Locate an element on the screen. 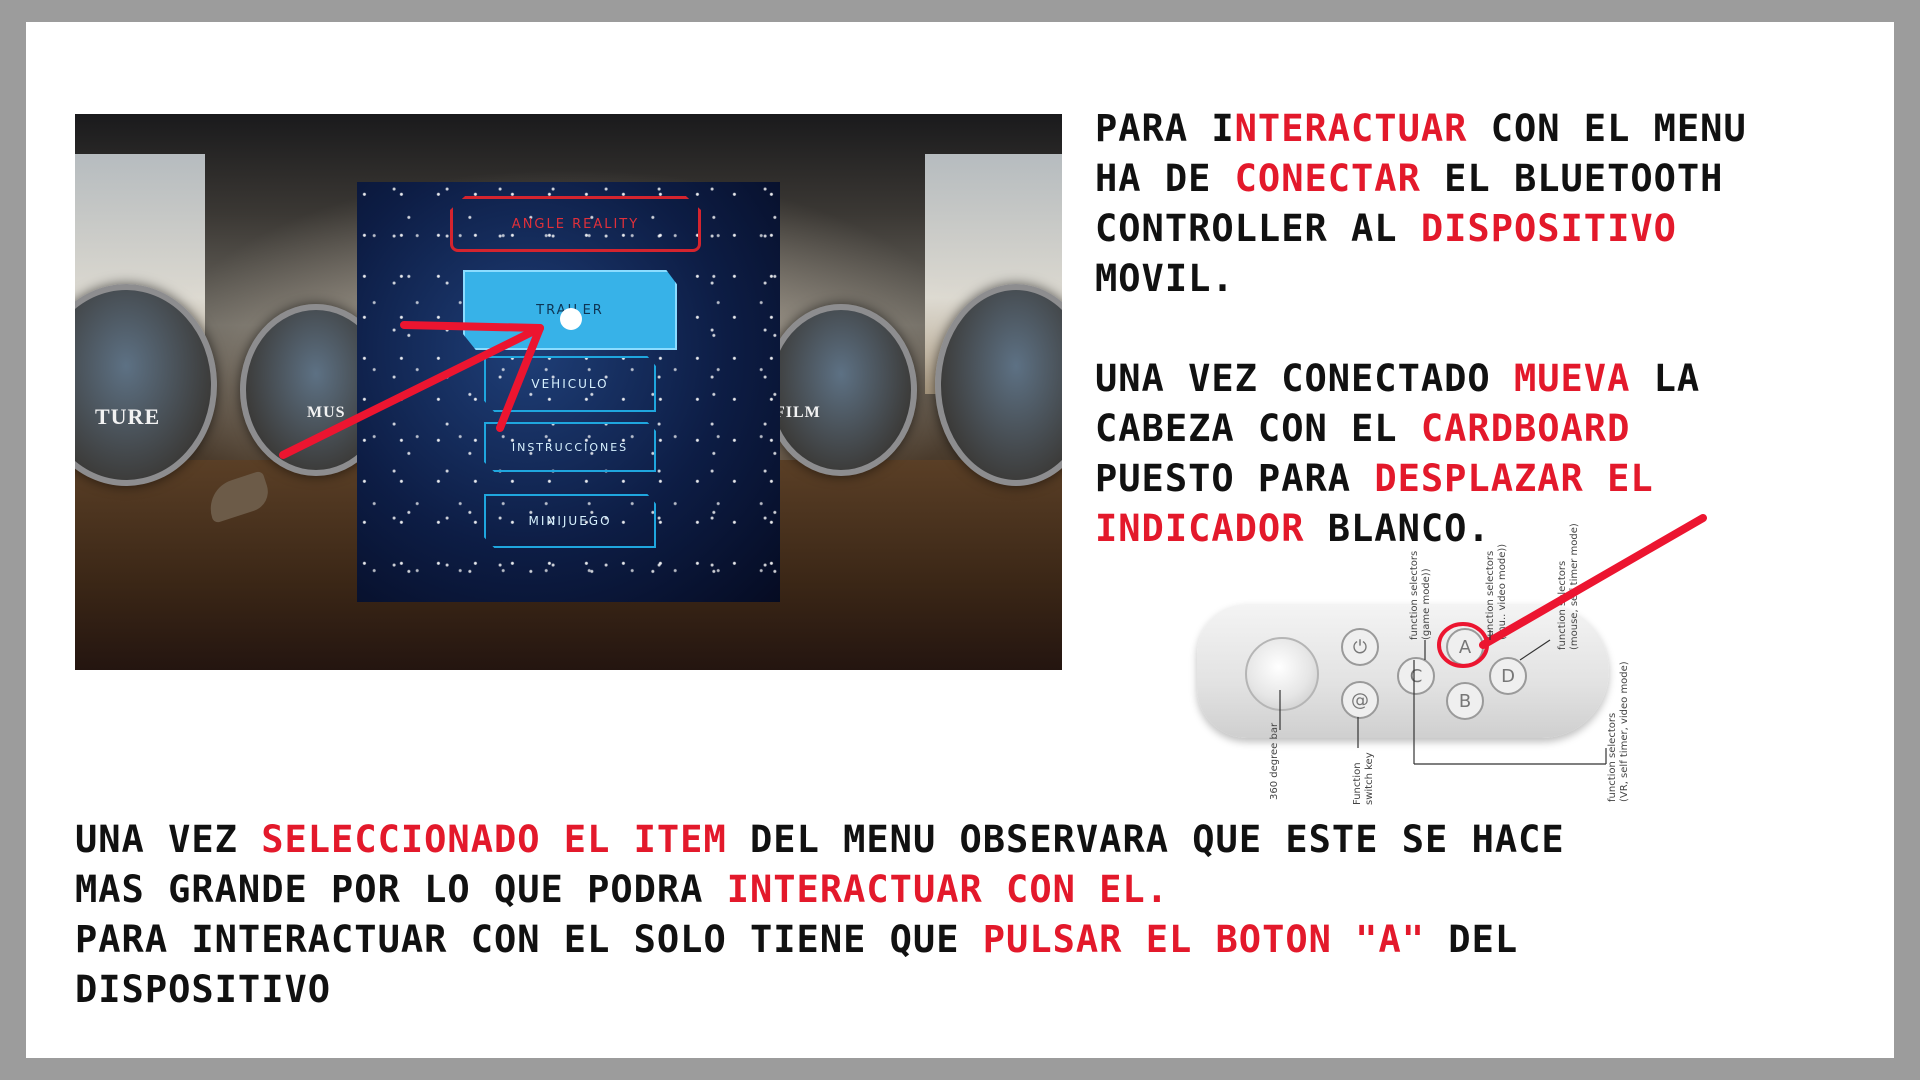  highlighted-text: indicador is located at coordinates (1200, 528).